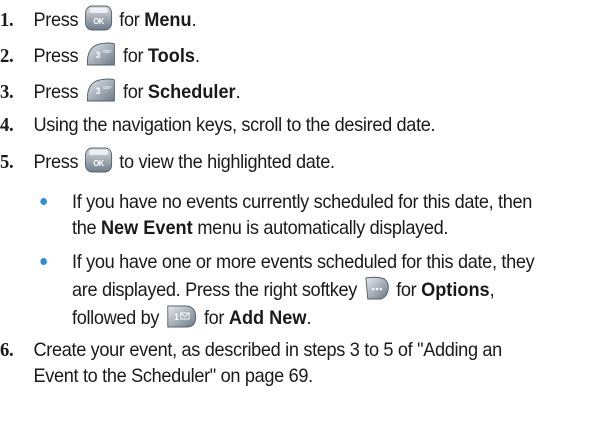  Describe the element at coordinates (168, 20) in the screenshot. I see `menu-label: Menu` at that location.